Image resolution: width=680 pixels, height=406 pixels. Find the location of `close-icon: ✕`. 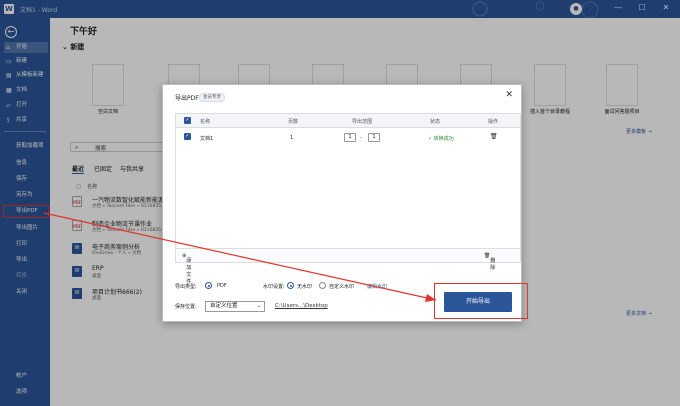

close-icon: ✕ is located at coordinates (509, 95).